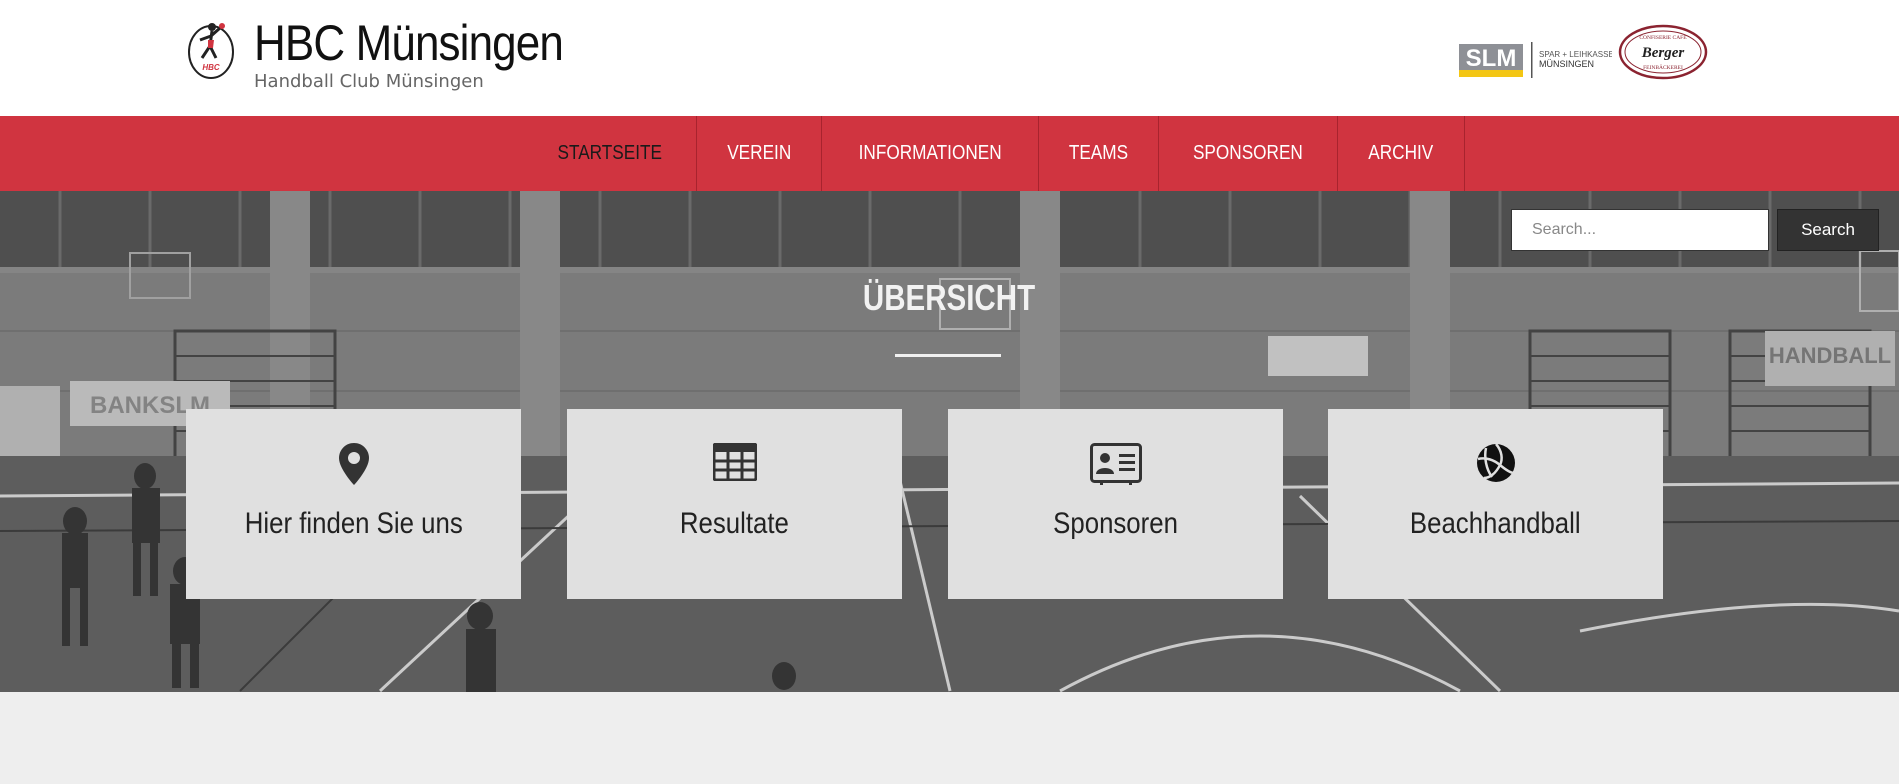  What do you see at coordinates (409, 43) in the screenshot?
I see `site-title: HBC Münsingen` at bounding box center [409, 43].